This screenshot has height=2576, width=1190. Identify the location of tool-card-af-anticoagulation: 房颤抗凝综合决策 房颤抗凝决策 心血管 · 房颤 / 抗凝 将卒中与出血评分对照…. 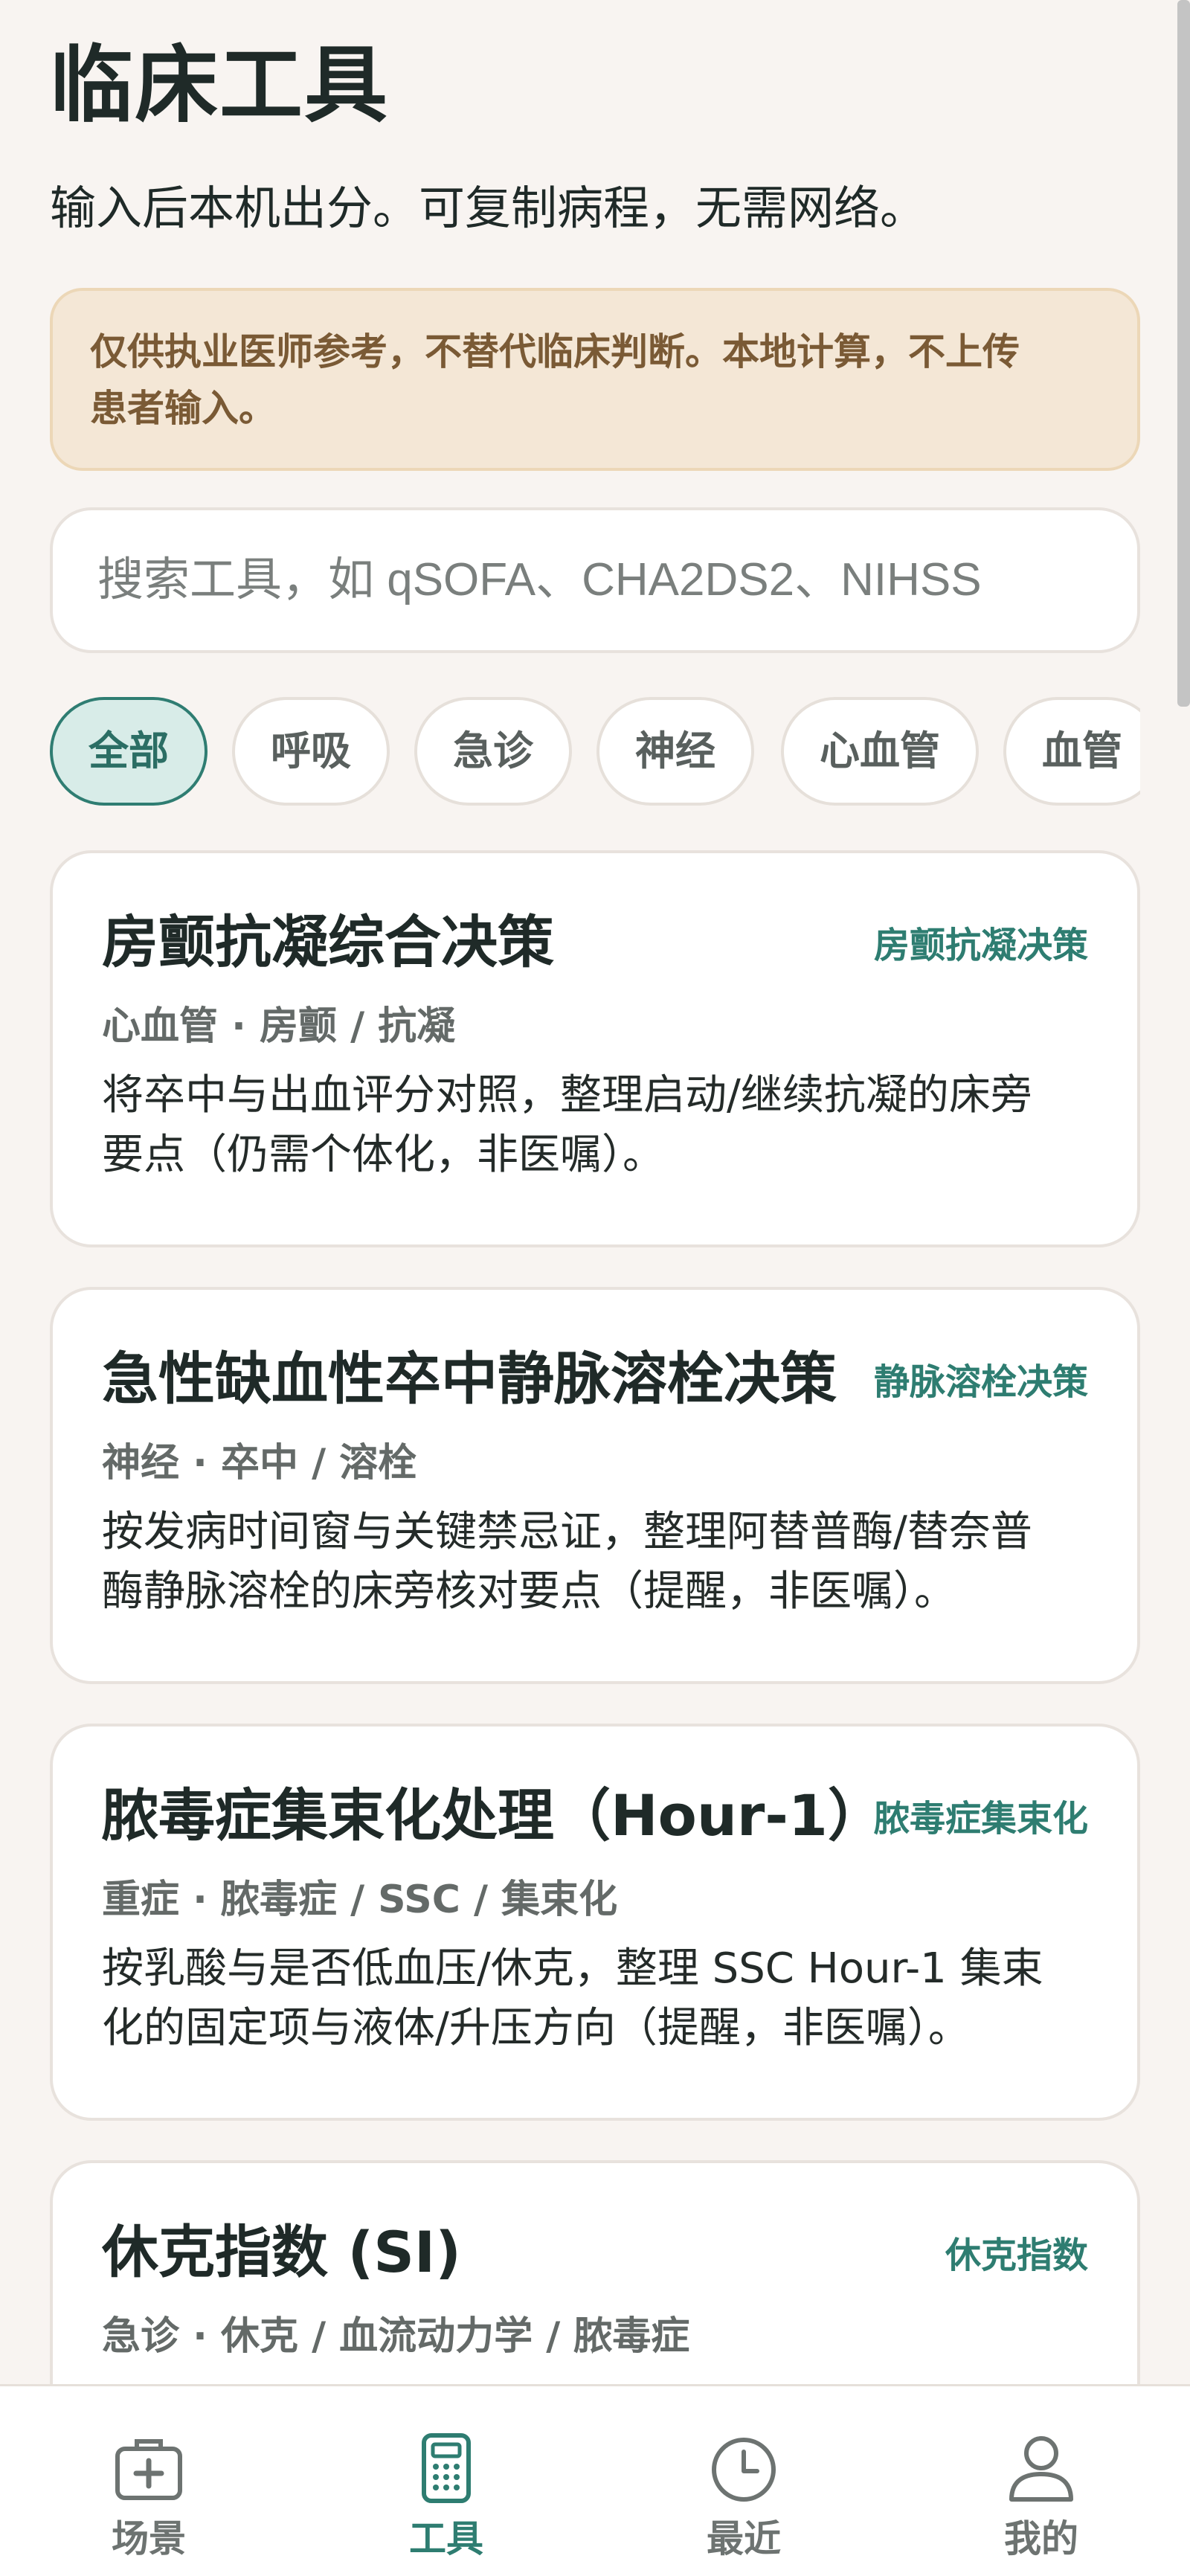
(595, 1048).